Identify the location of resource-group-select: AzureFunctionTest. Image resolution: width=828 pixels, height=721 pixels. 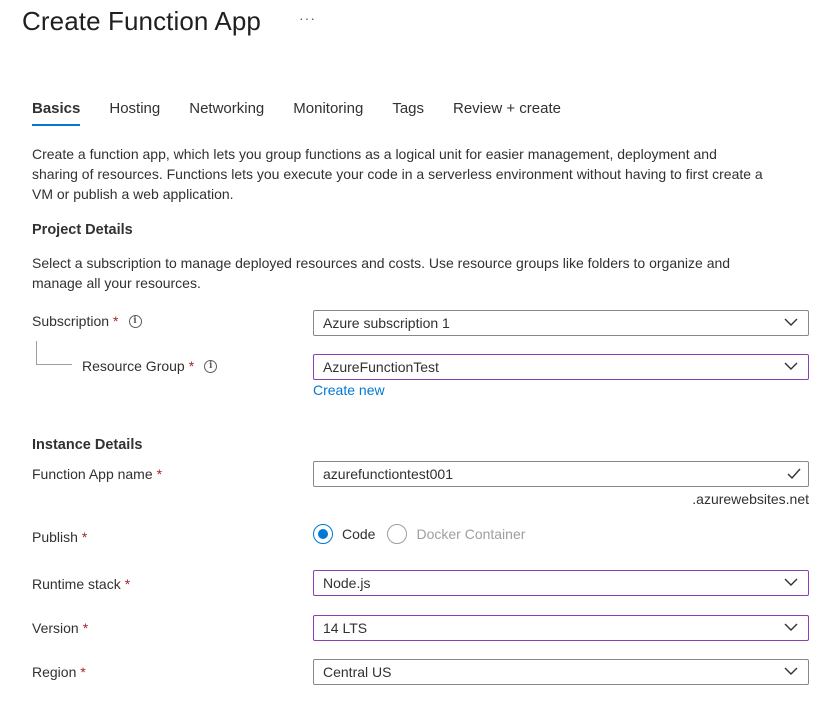
(561, 367).